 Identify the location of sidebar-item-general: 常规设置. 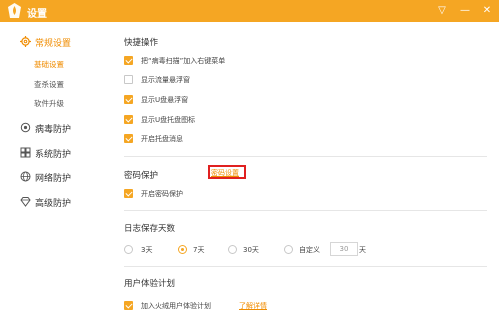
(54, 42).